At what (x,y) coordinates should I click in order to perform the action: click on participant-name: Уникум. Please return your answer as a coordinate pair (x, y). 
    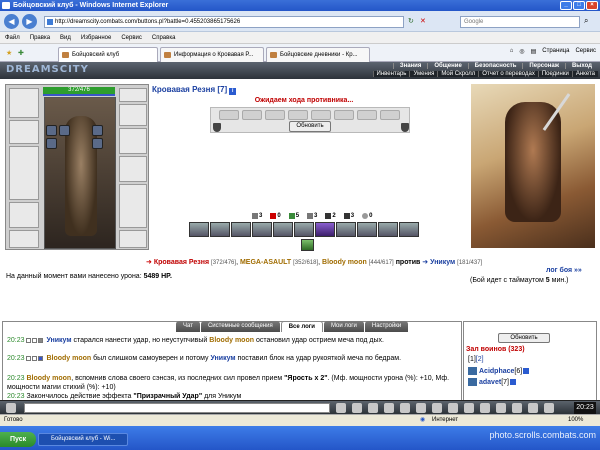
    Looking at the image, I should click on (442, 262).